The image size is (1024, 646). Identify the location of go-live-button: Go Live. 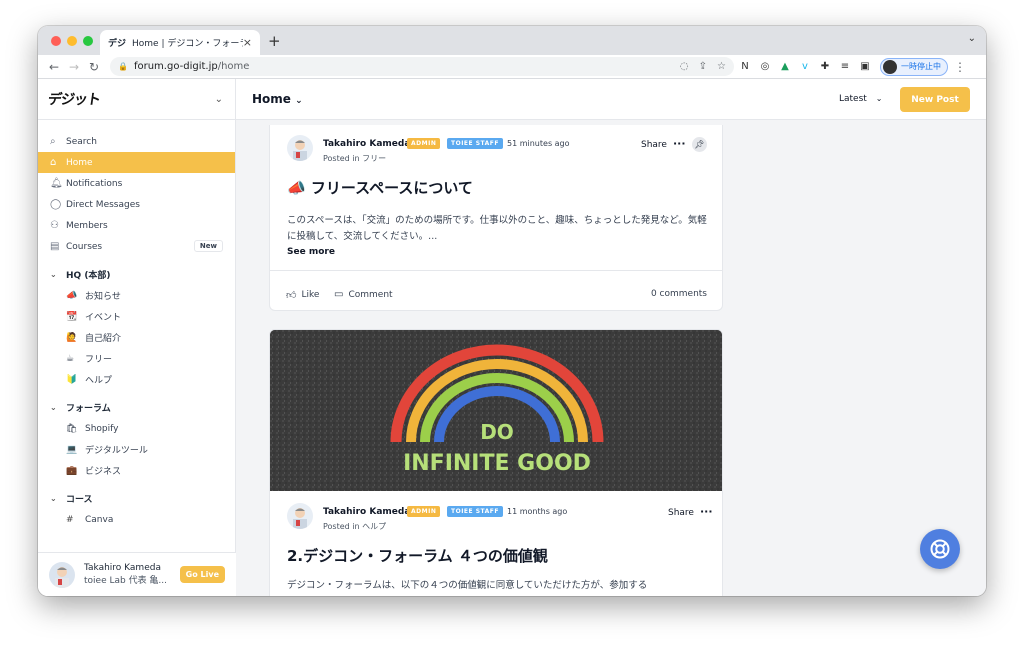
(202, 574).